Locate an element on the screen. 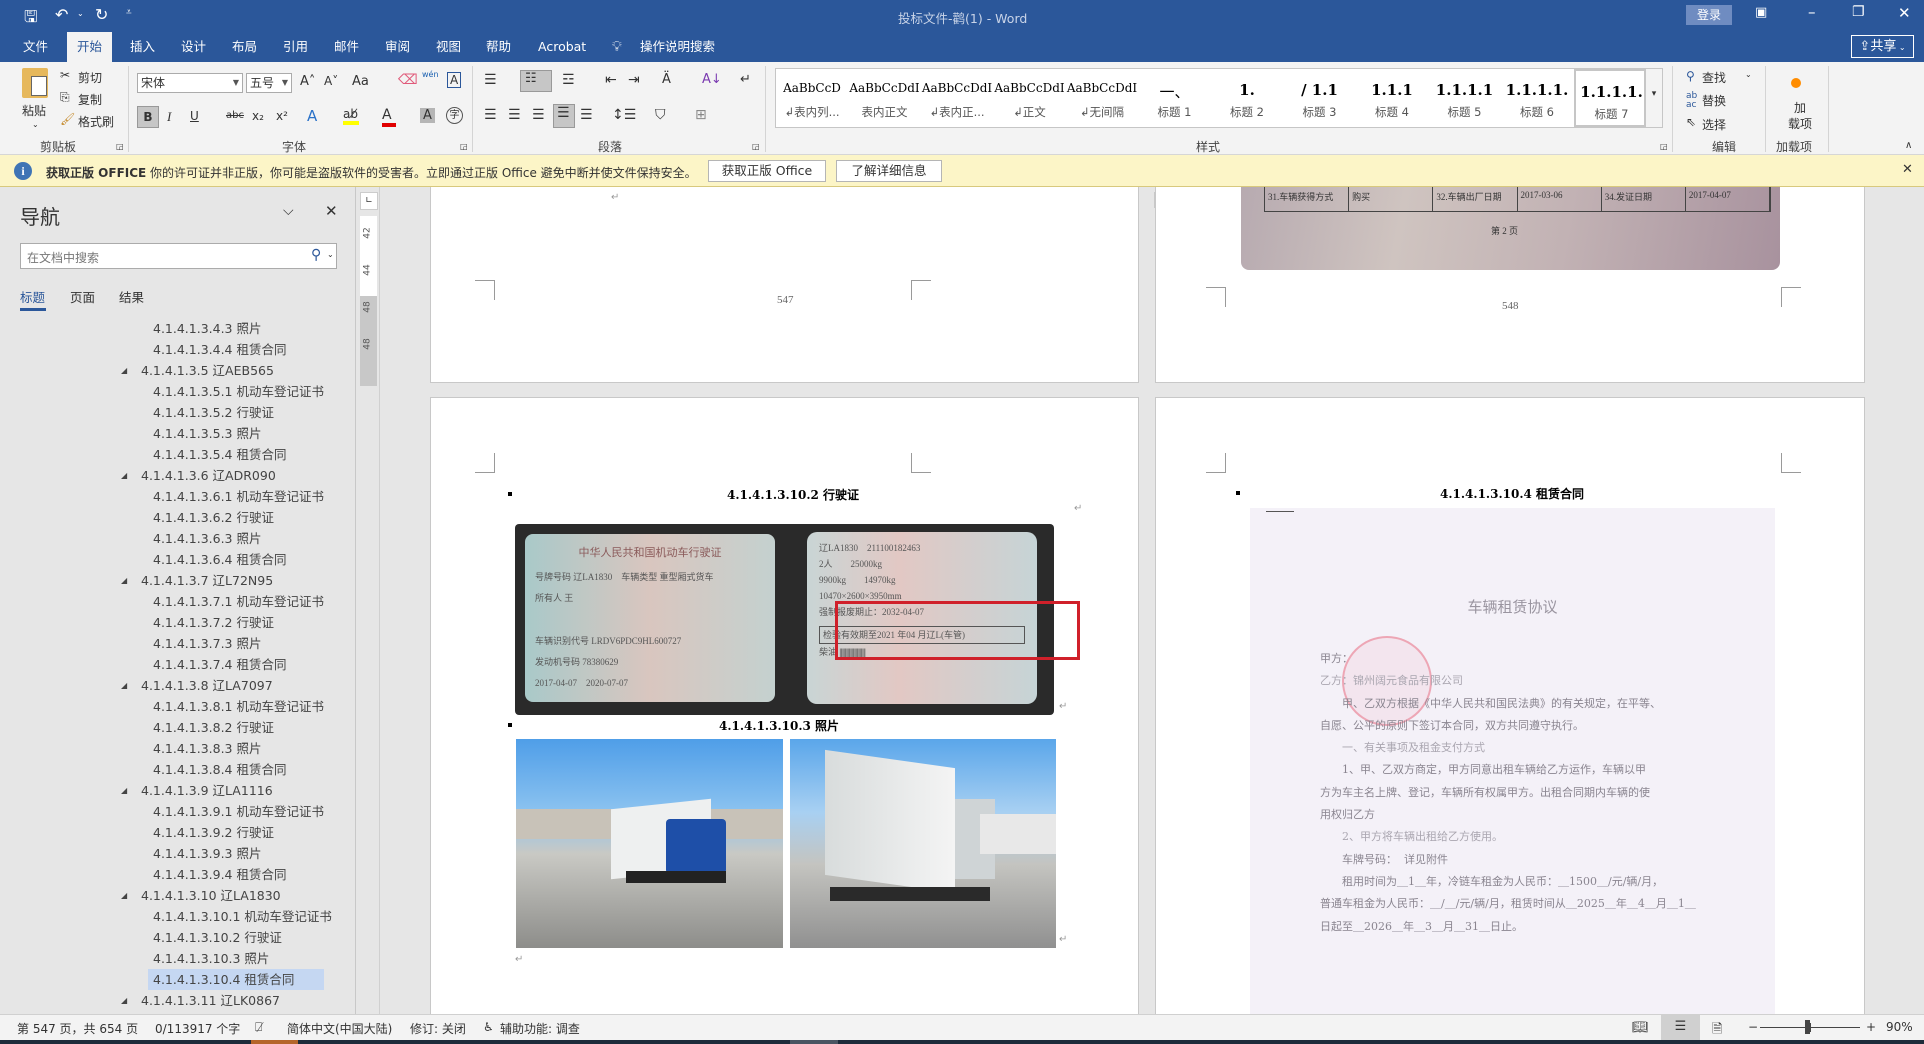 The height and width of the screenshot is (1044, 1924). character-border-button: A is located at coordinates (454, 80).